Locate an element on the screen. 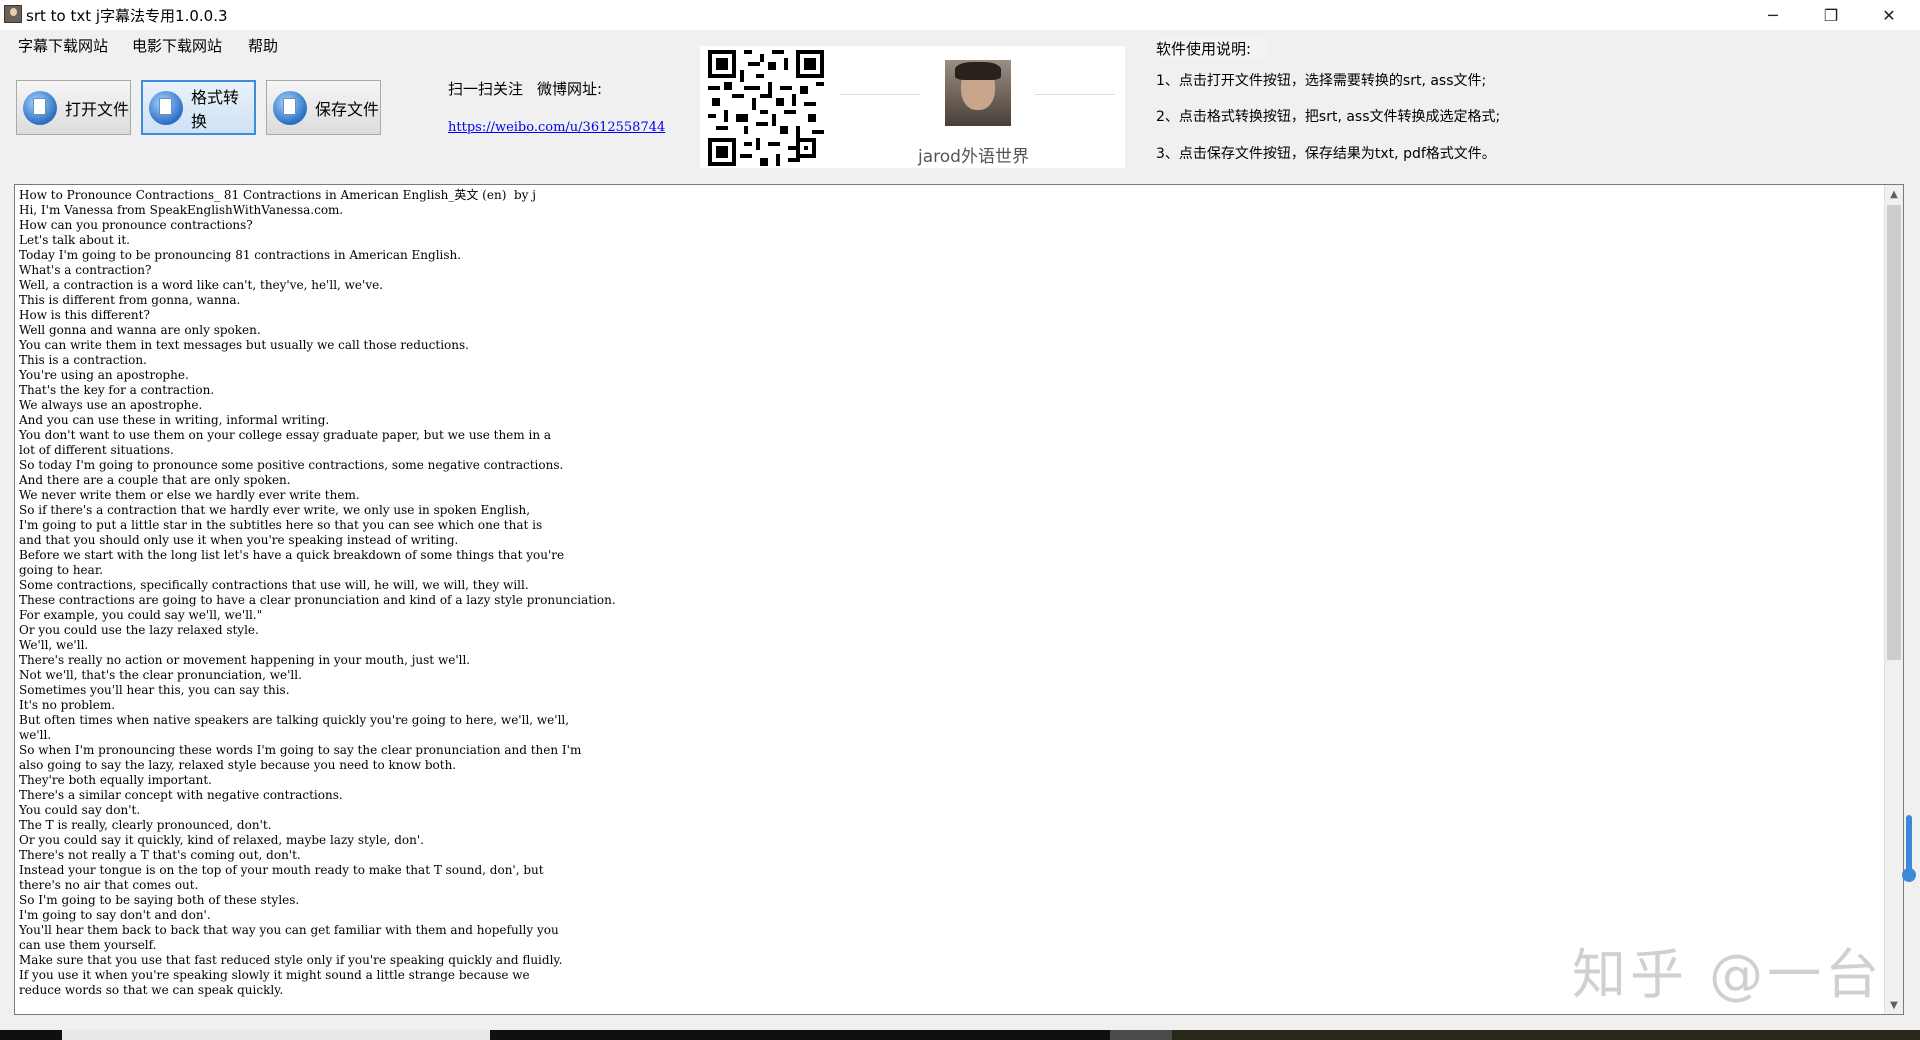 Image resolution: width=1920 pixels, height=1040 pixels. open-file-label: 打开文件 is located at coordinates (97, 109).